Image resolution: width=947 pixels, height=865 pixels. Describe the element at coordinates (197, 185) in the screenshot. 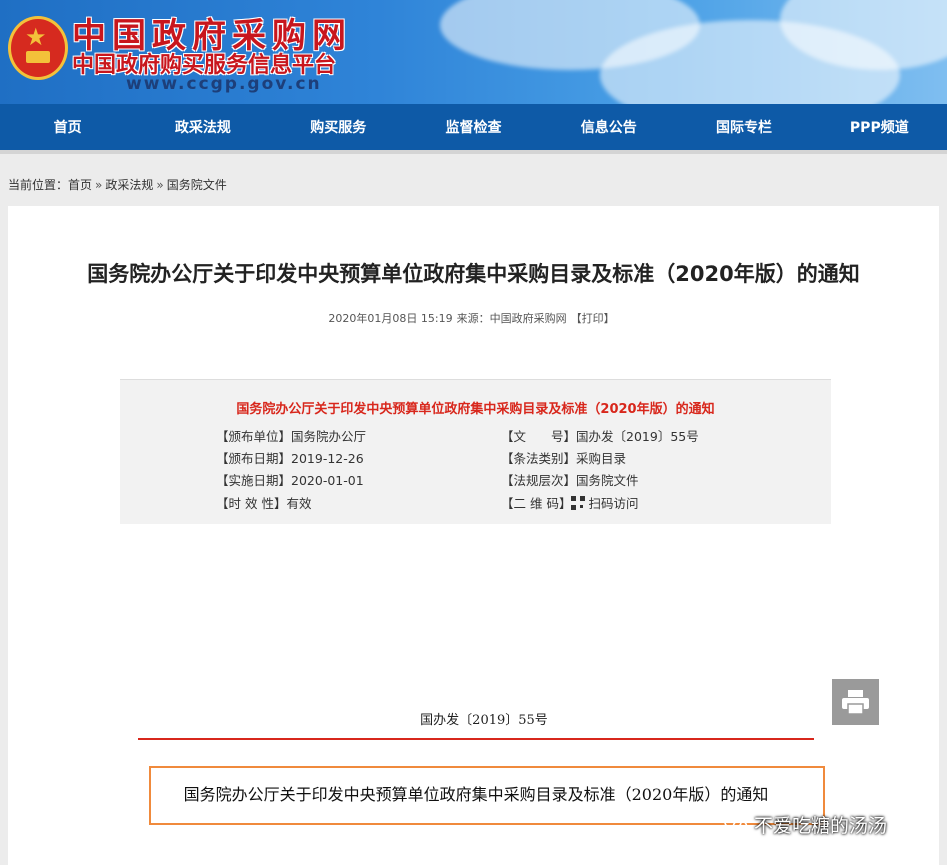

I see `breadcrumb-state-council-docs: 国务院文件` at that location.